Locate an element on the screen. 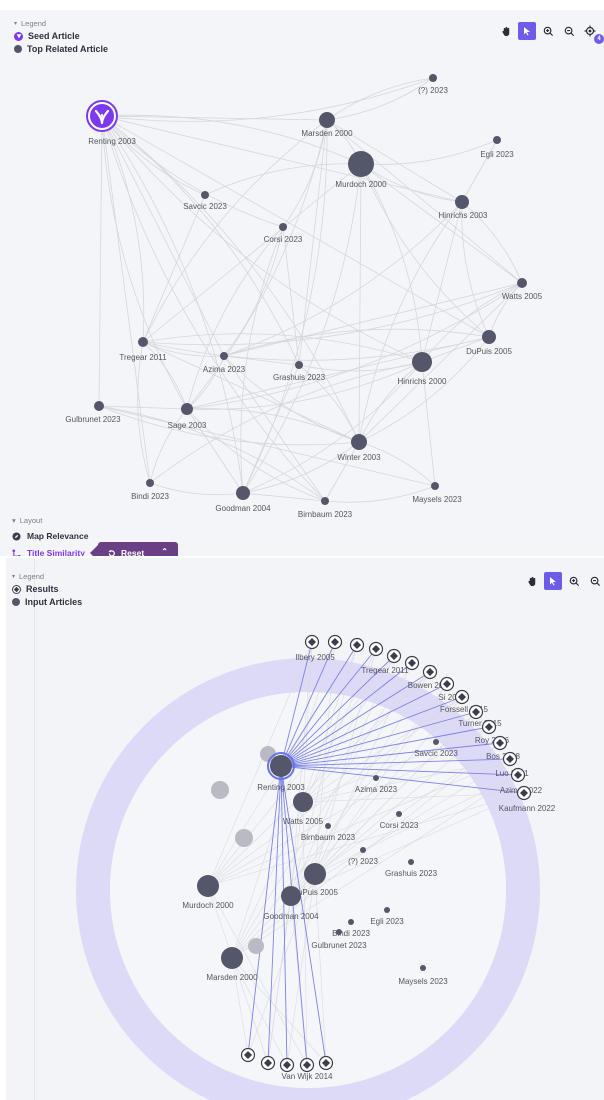 This screenshot has height=1100, width=604. node-renting-2003: Renting 2003 is located at coordinates (111, 123).